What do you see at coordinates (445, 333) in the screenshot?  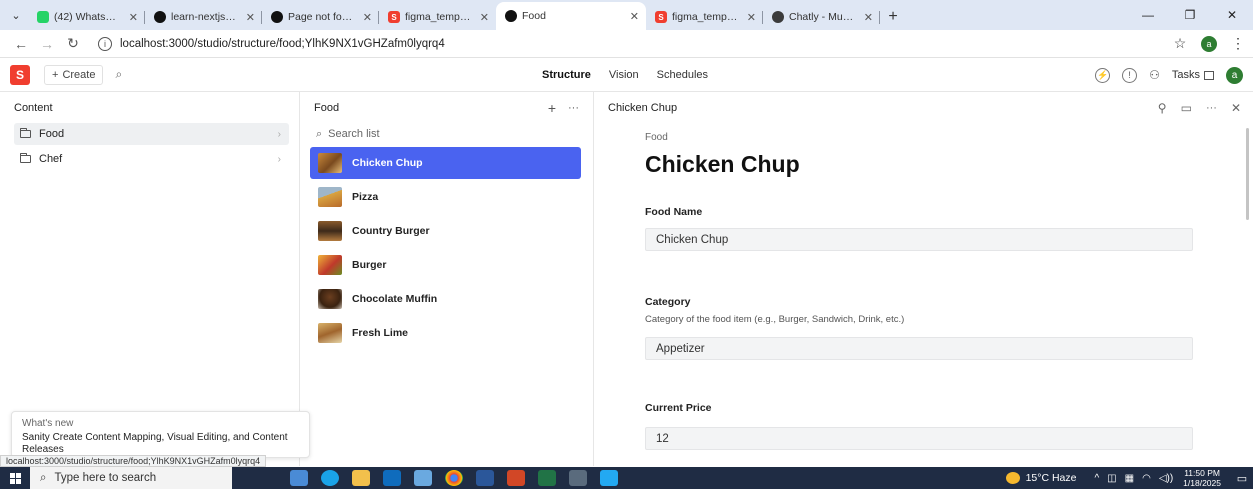 I see `food-item-fresh-lime: Fresh Lime` at bounding box center [445, 333].